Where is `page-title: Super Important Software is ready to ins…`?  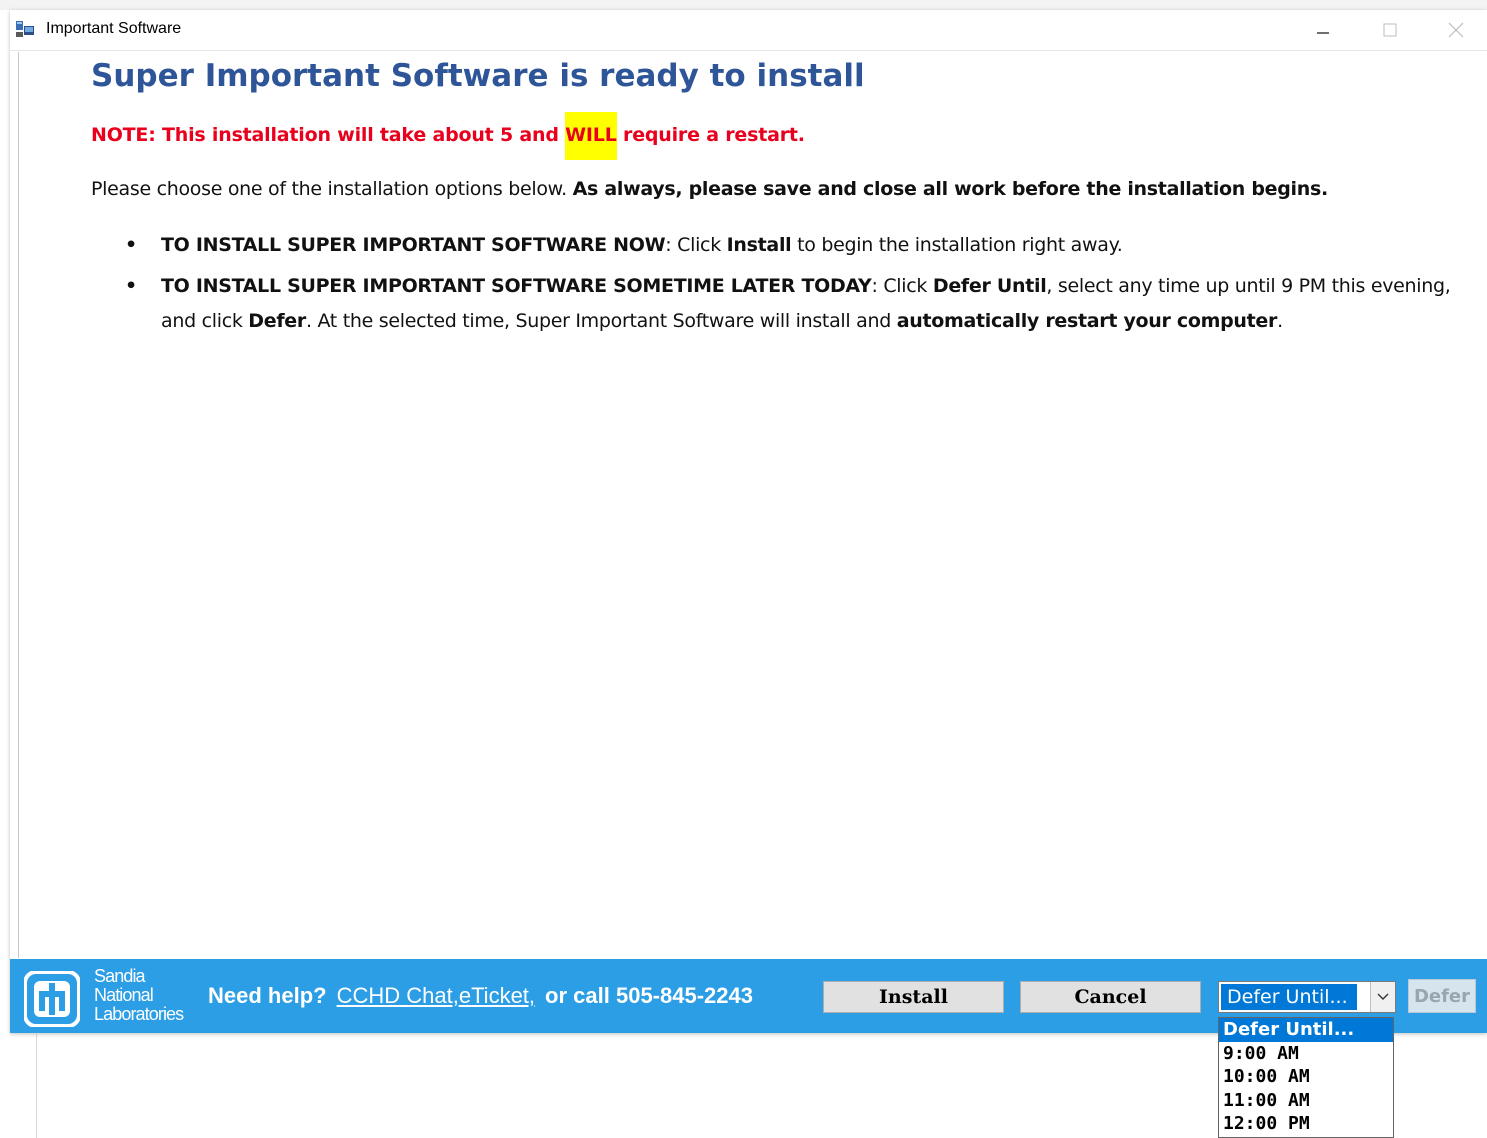
page-title: Super Important Software is ready to ins… is located at coordinates (478, 76).